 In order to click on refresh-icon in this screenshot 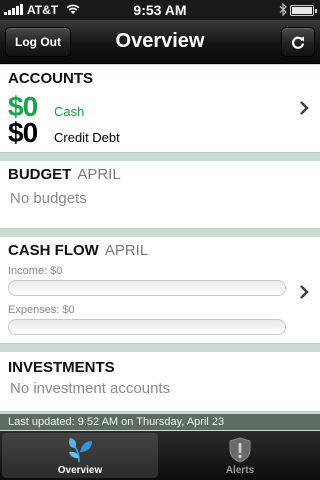, I will do `click(298, 42)`.